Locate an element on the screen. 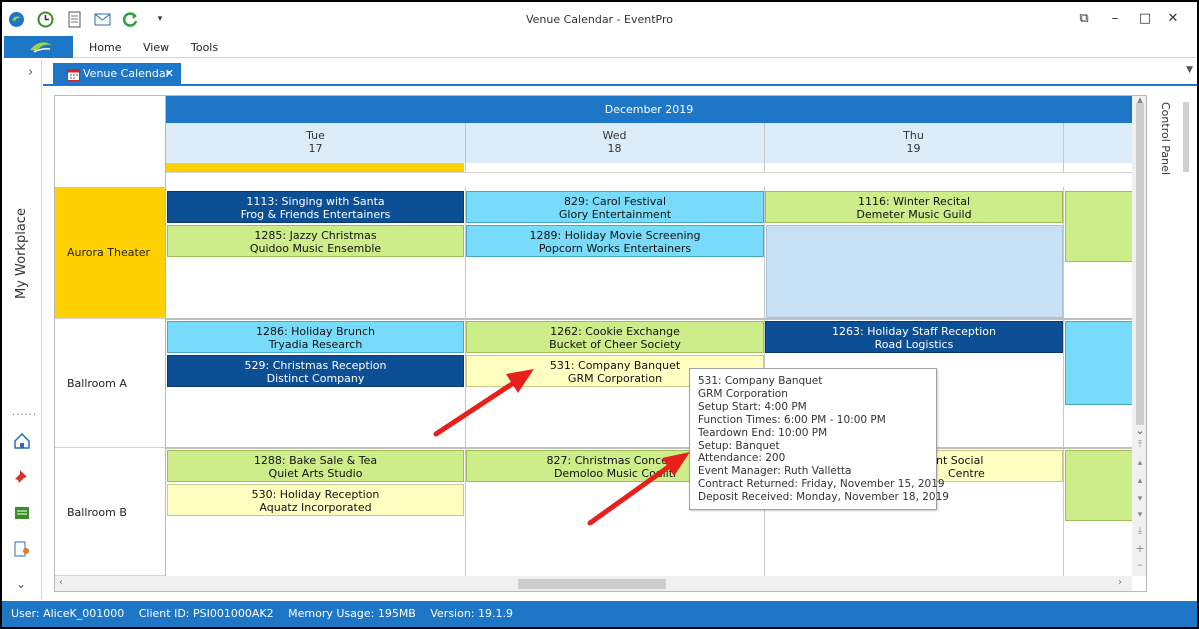 The width and height of the screenshot is (1199, 629). scroll-page-up-icon: ▴ is located at coordinates (1139, 463).